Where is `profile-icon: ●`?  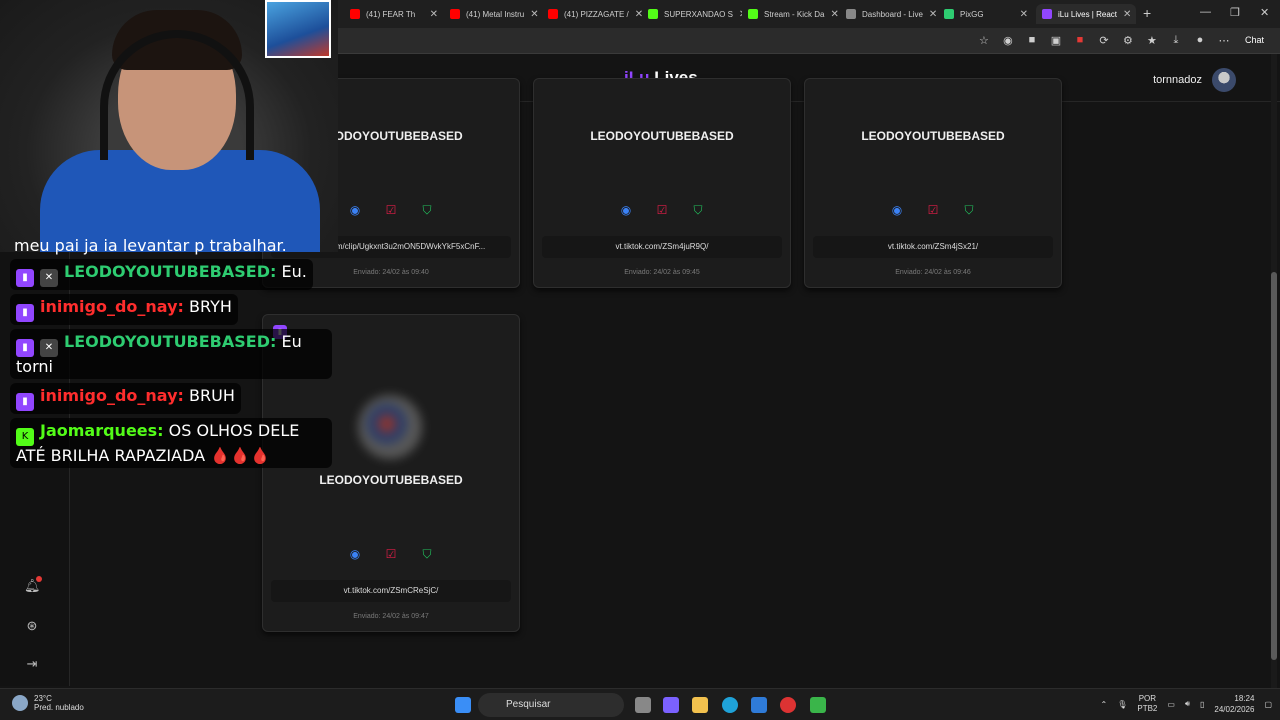
profile-icon: ● is located at coordinates (1200, 40).